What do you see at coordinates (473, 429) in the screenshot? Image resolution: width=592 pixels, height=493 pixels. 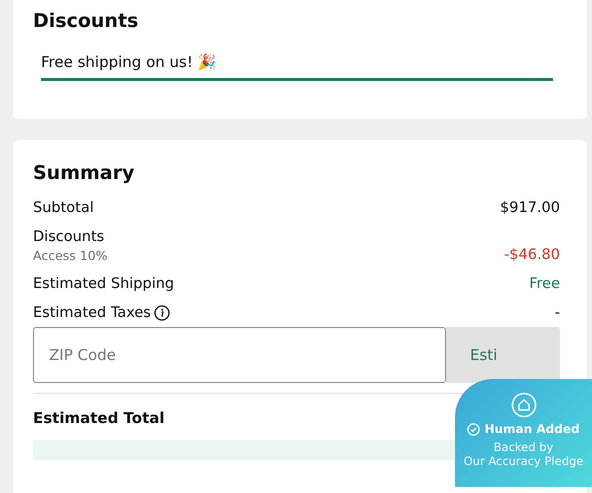 I see `check-icon` at bounding box center [473, 429].